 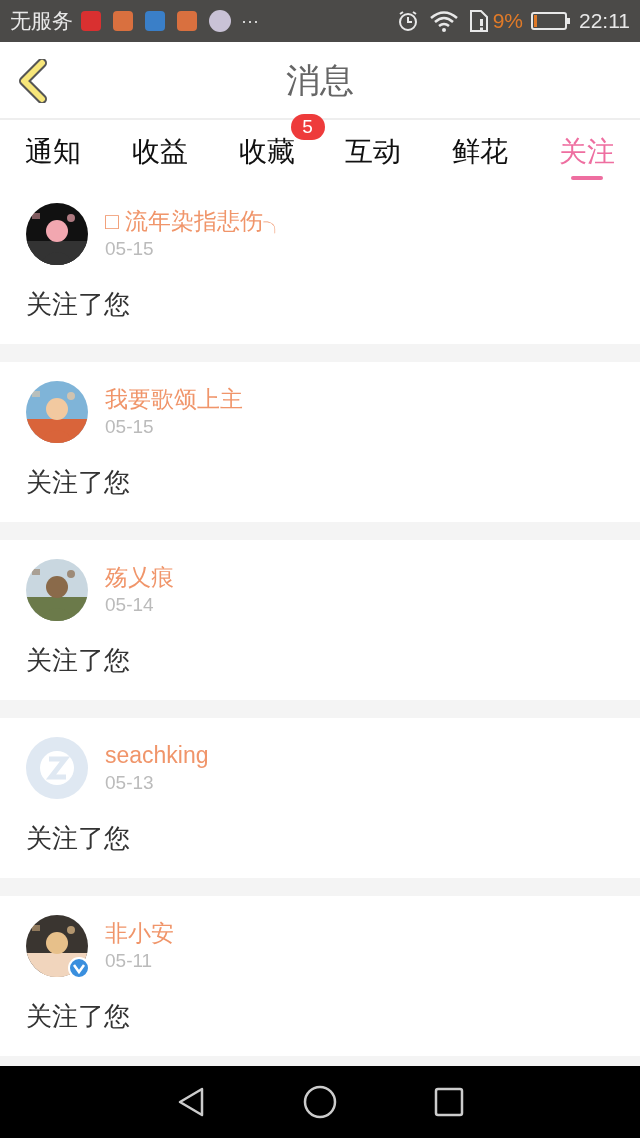 I want to click on message-card: 我要歌颂上主 05-15 关注了您, so click(x=320, y=442).